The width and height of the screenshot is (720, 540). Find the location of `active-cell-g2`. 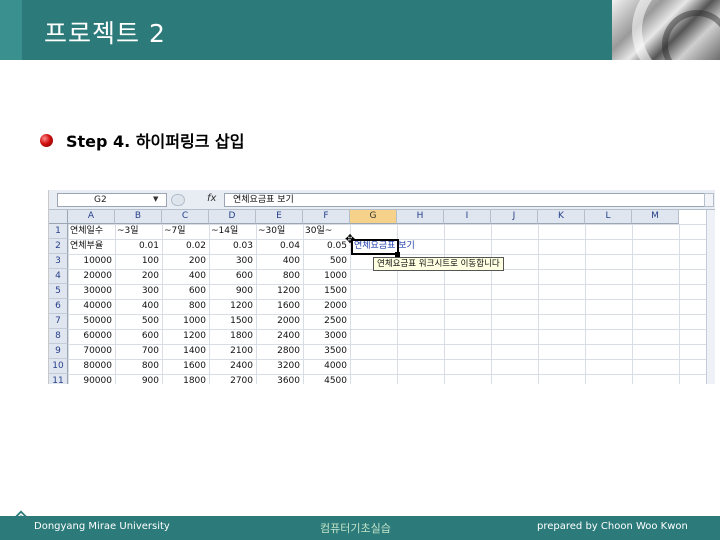

active-cell-g2 is located at coordinates (375, 247).